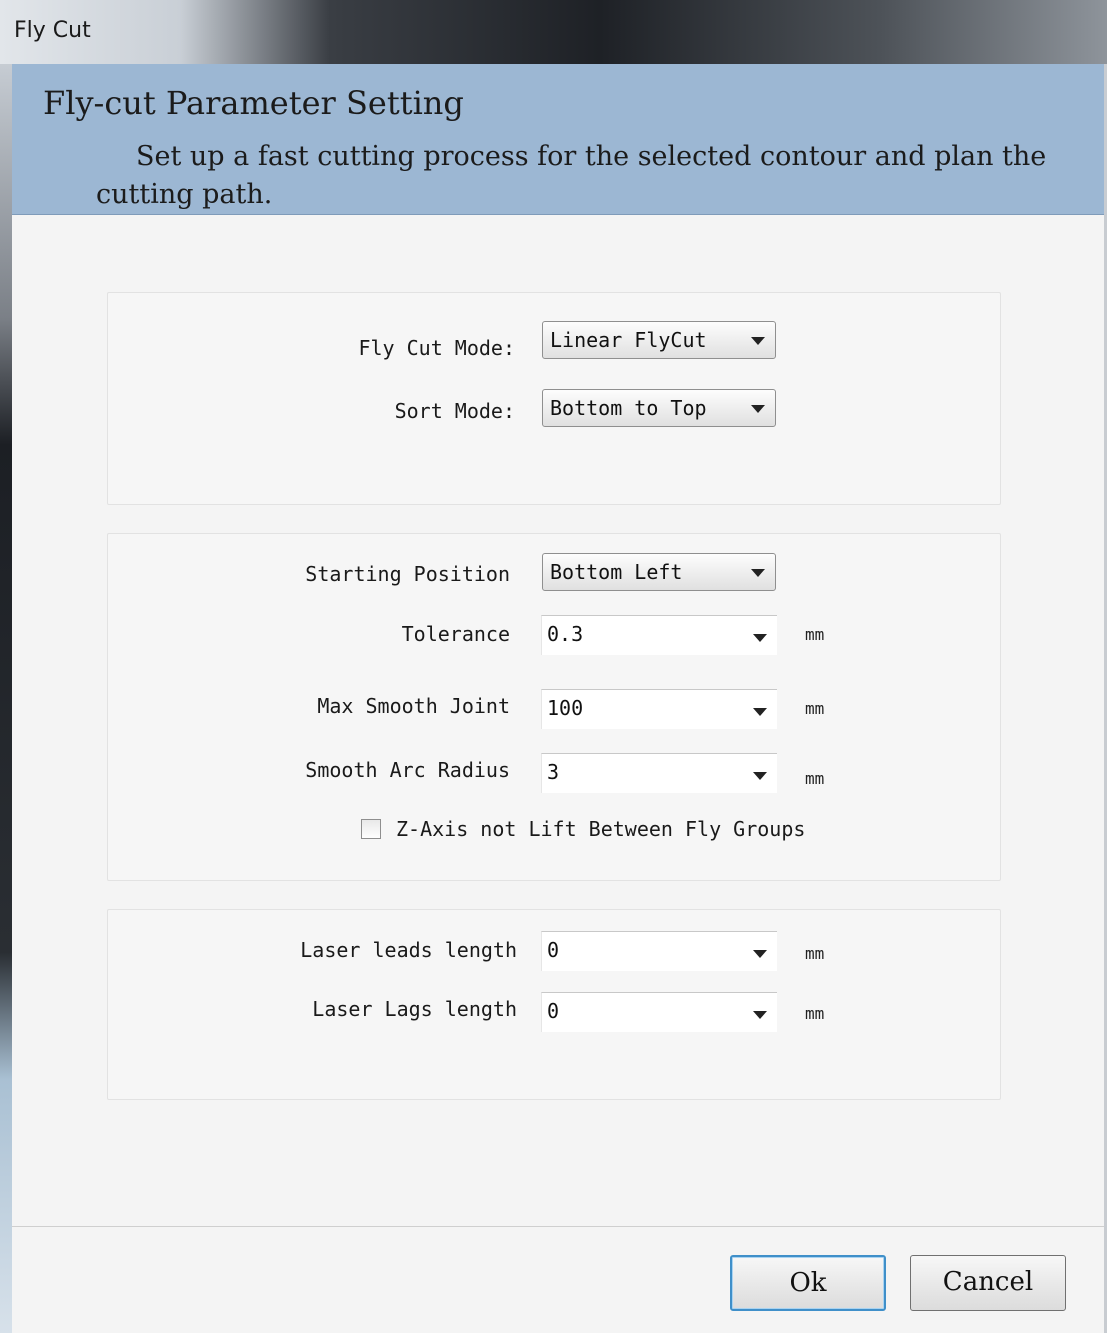 This screenshot has height=1333, width=1107. I want to click on max-smooth-joint-combo-input: 100, so click(659, 709).